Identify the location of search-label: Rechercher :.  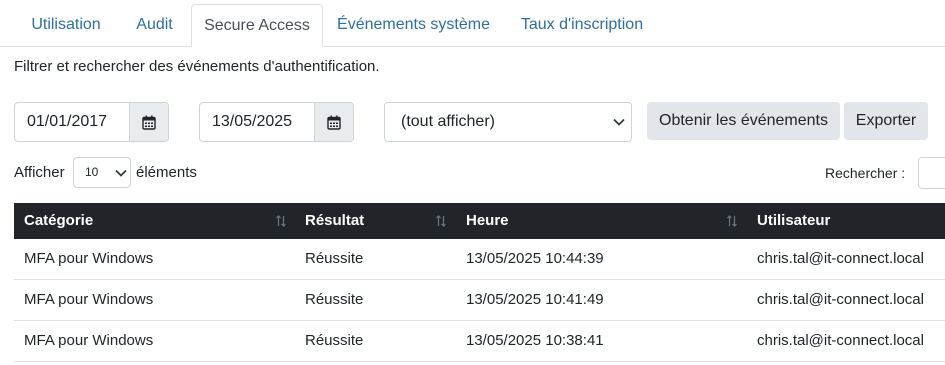
(865, 173).